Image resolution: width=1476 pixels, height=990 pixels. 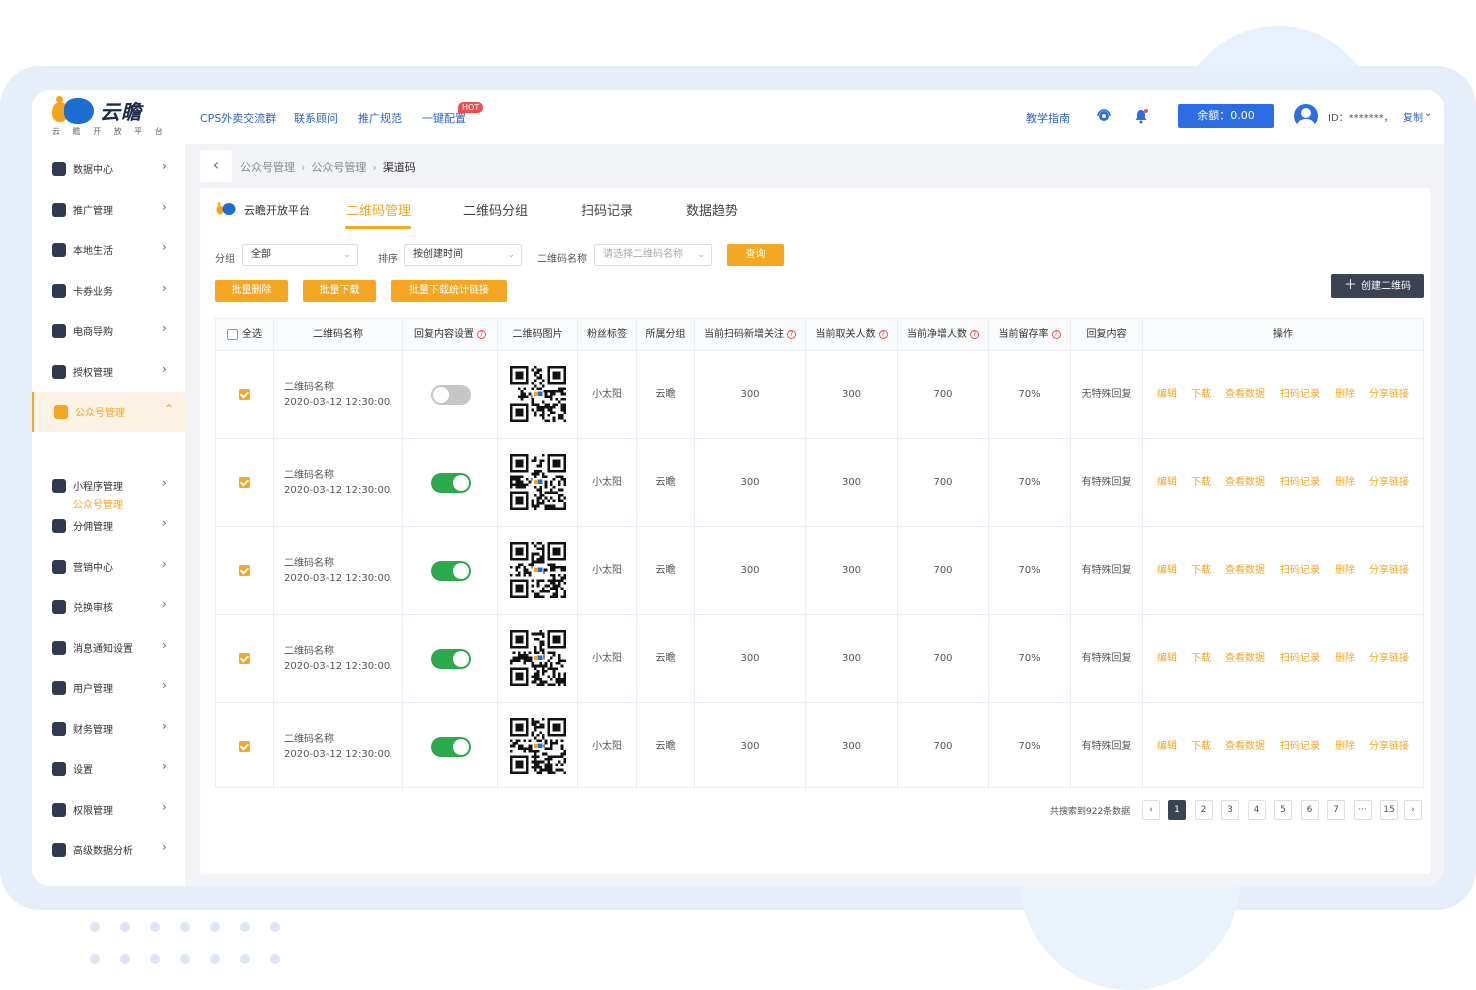 What do you see at coordinates (108, 648) in the screenshot?
I see `sidebar-item-notification: 消息通知设置 ›` at bounding box center [108, 648].